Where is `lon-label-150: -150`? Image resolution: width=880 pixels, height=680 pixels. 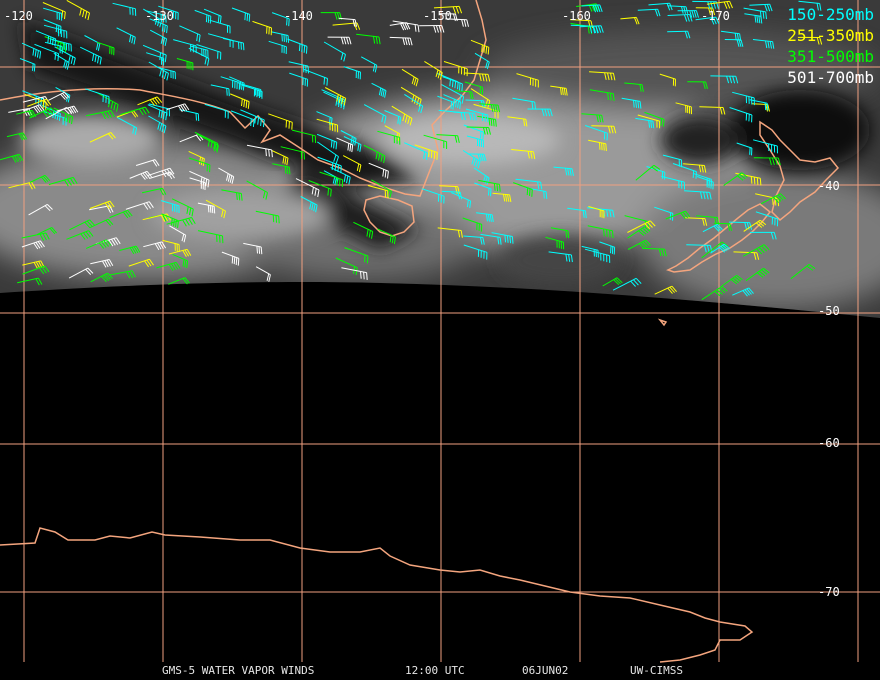
lon-label-150: -150 is located at coordinates (437, 16).